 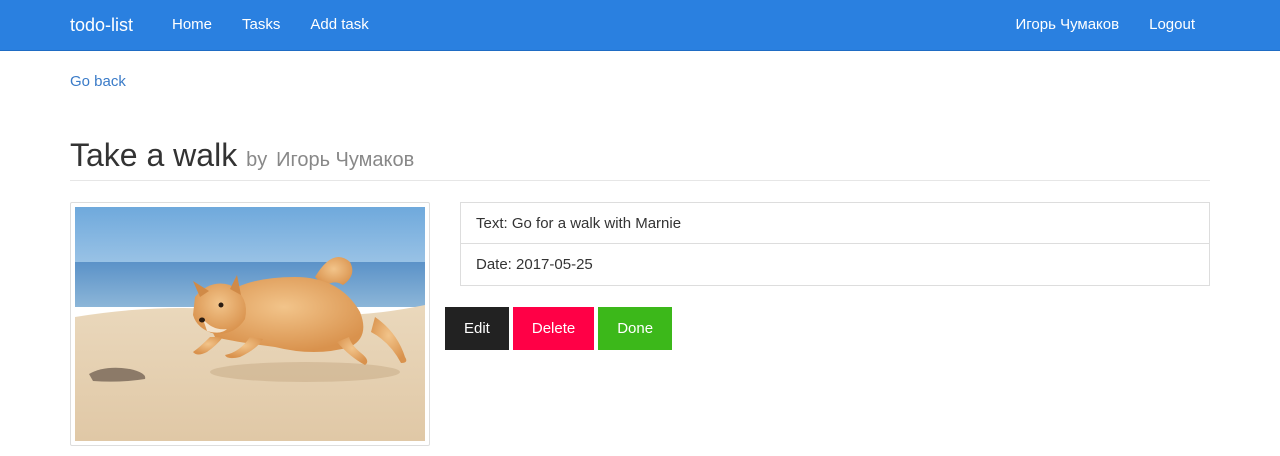 I want to click on page-title: Take a walk by Игорь Чумаков, so click(x=640, y=157).